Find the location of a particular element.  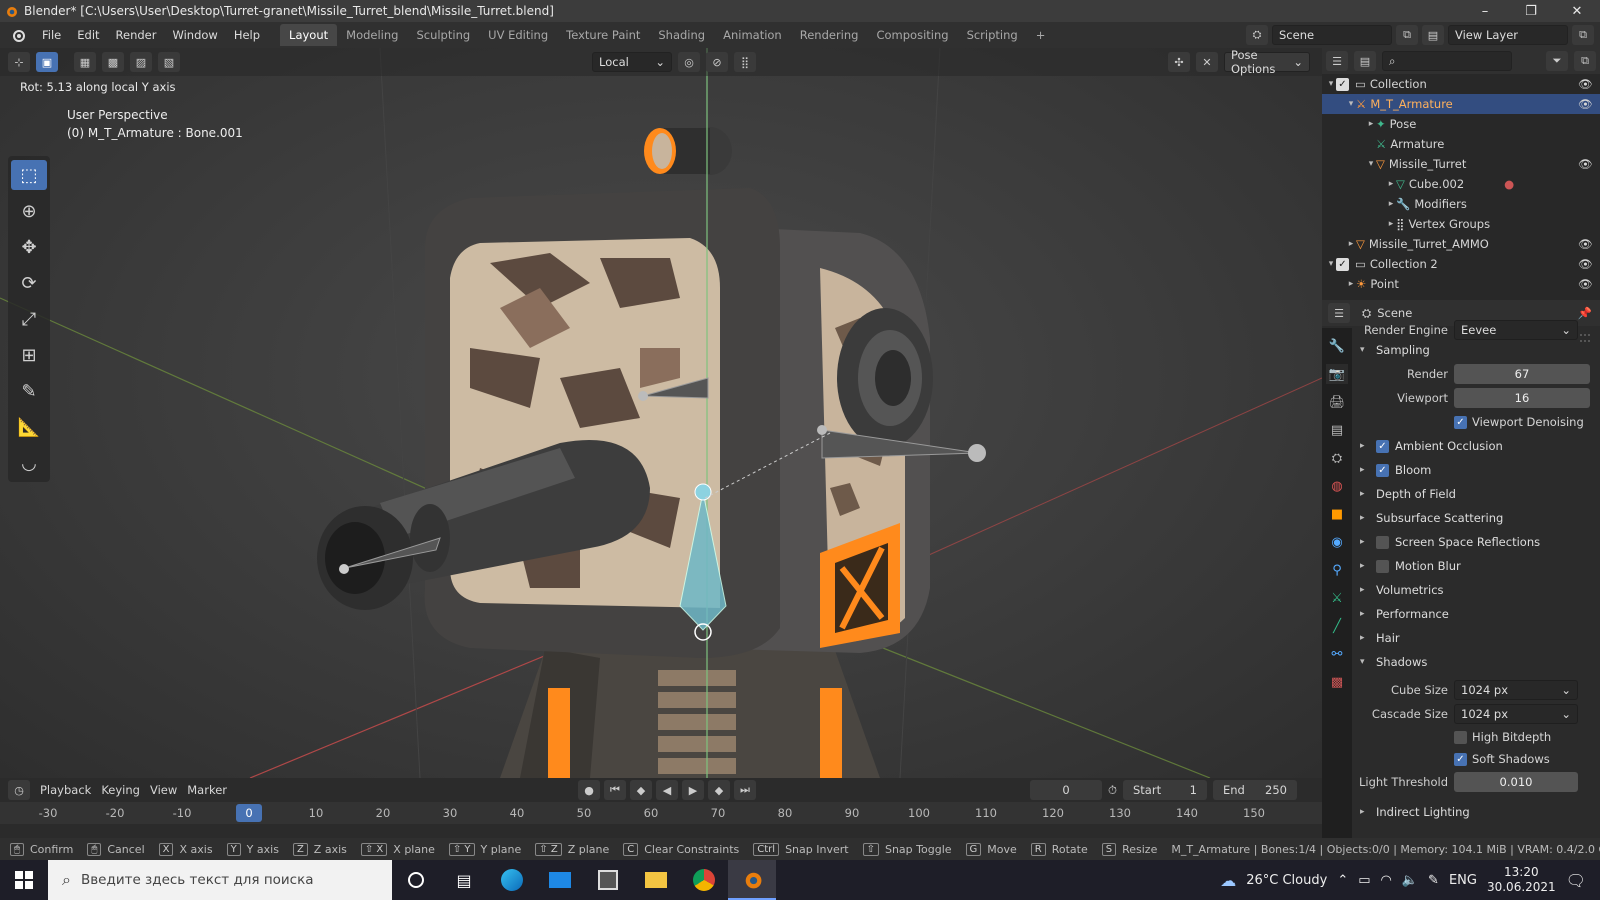

outliner-search-input: ⌕ is located at coordinates (1447, 61).